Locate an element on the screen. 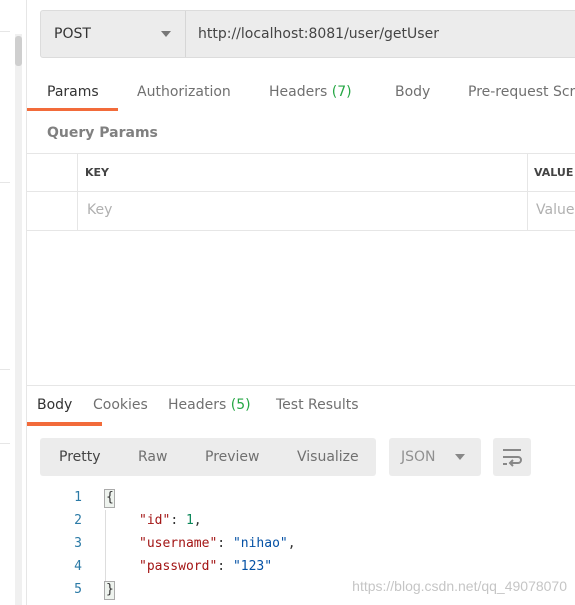 This screenshot has width=575, height=605. json-value: 1 is located at coordinates (189, 520).